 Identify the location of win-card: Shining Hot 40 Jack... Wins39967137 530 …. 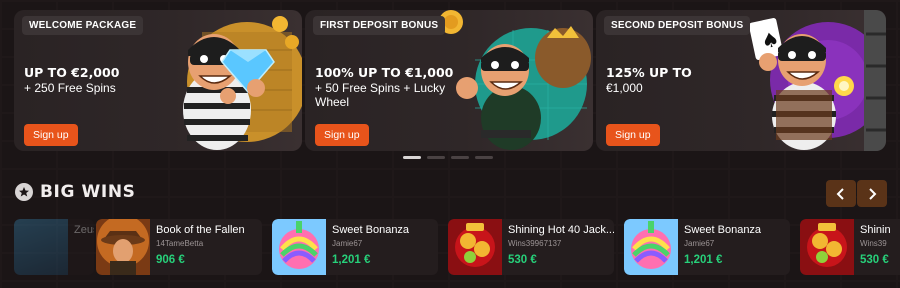
(531, 247).